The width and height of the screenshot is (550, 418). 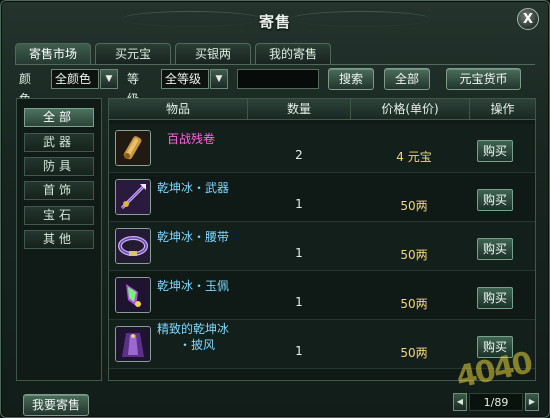 What do you see at coordinates (293, 53) in the screenshot?
I see `tab-my-consignment: 我的寄售` at bounding box center [293, 53].